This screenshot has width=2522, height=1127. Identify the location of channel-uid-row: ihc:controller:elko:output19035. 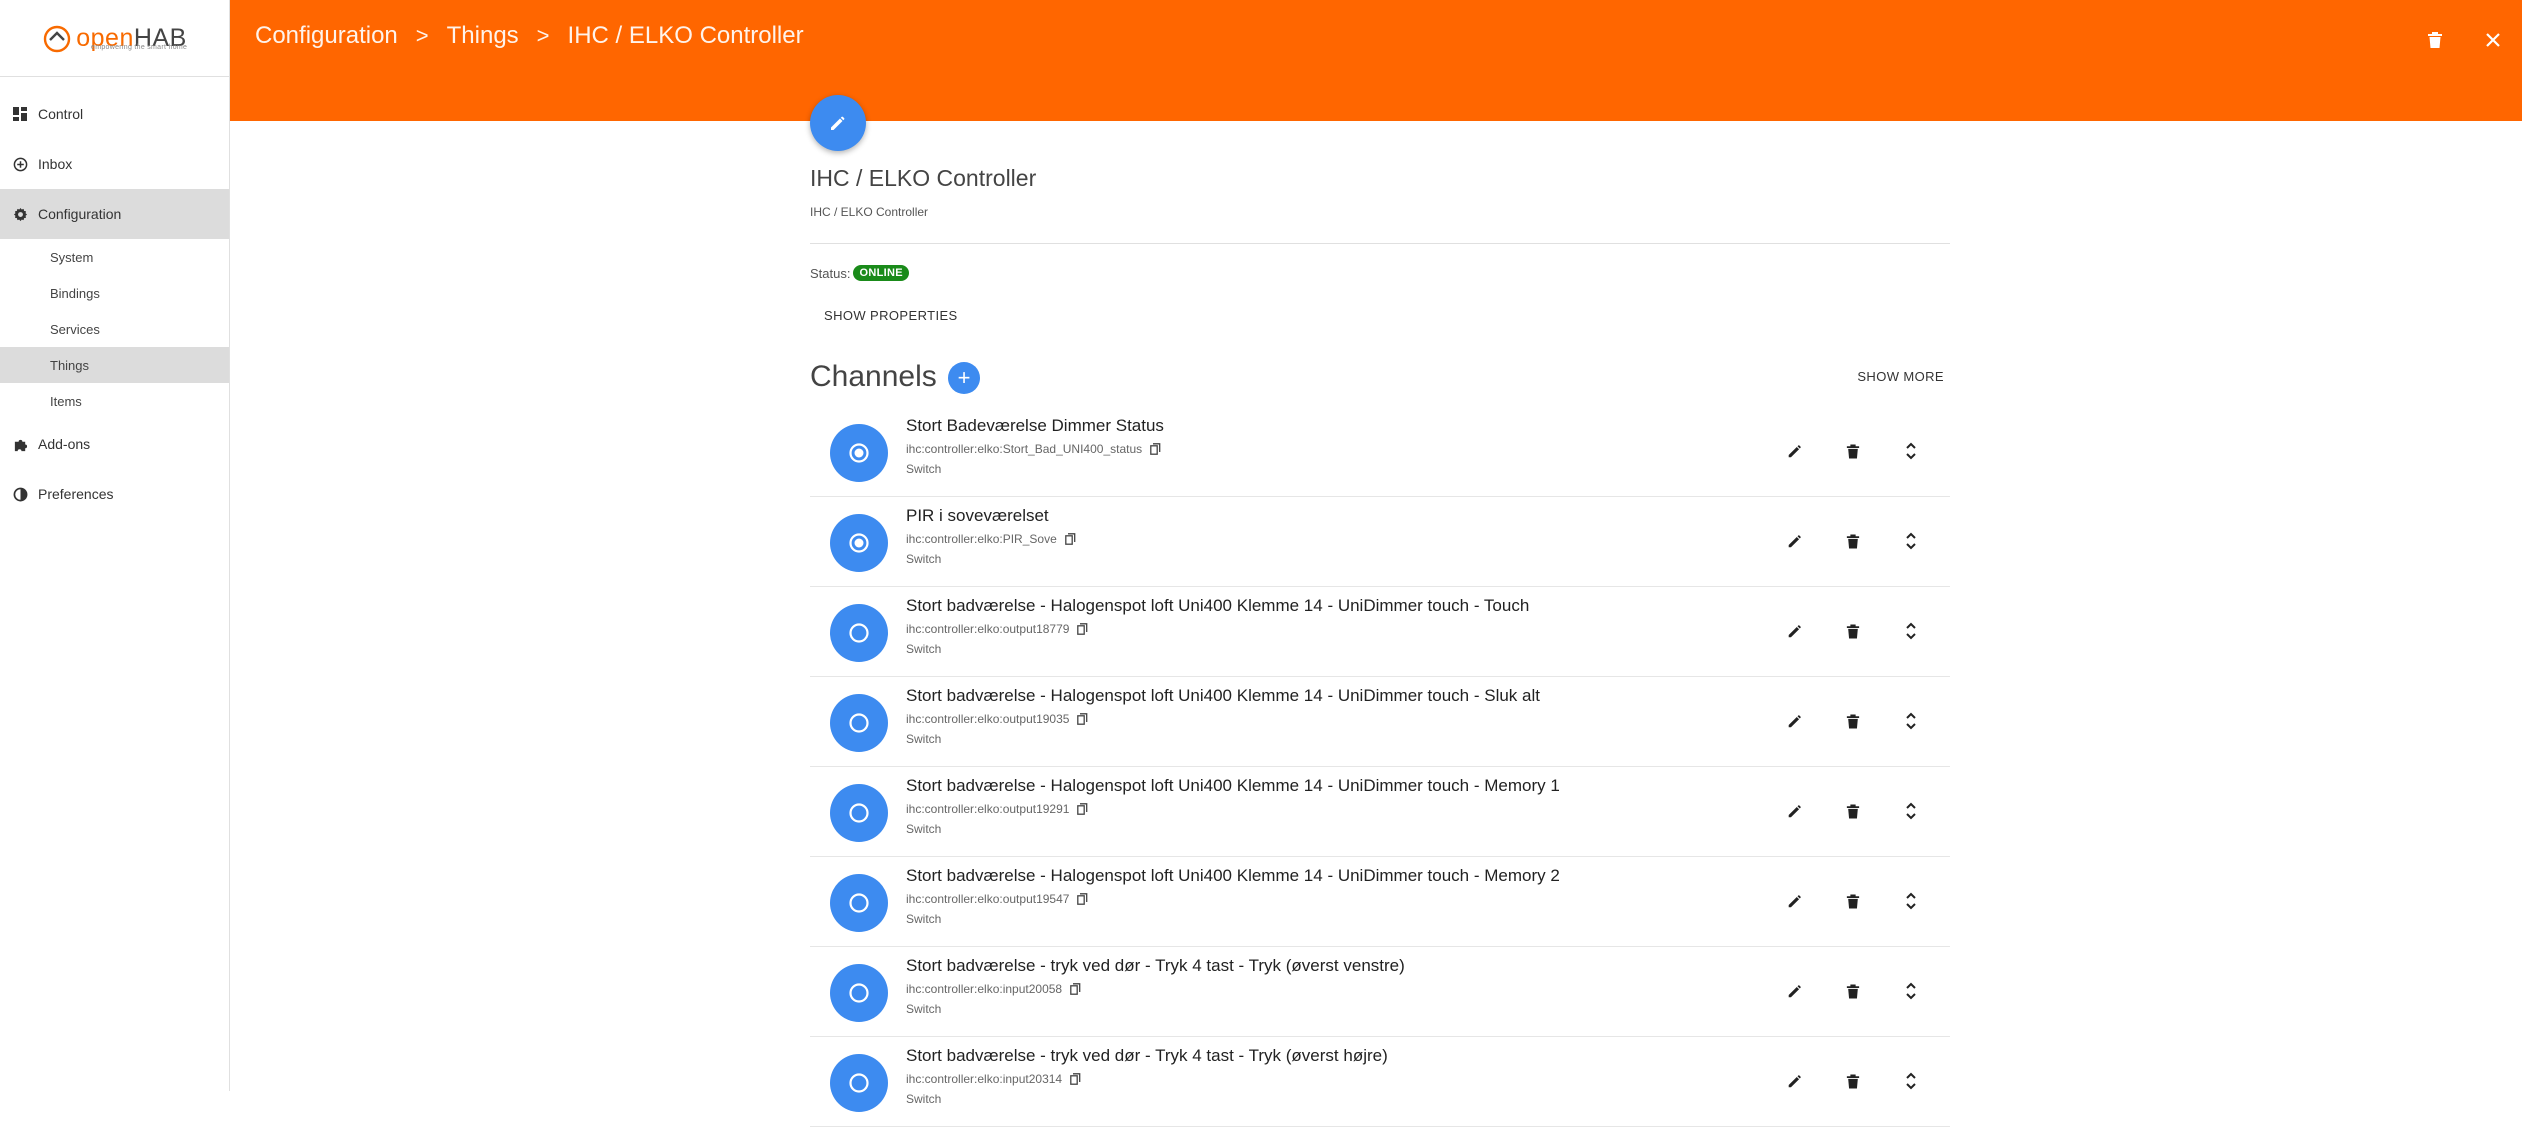
(997, 719).